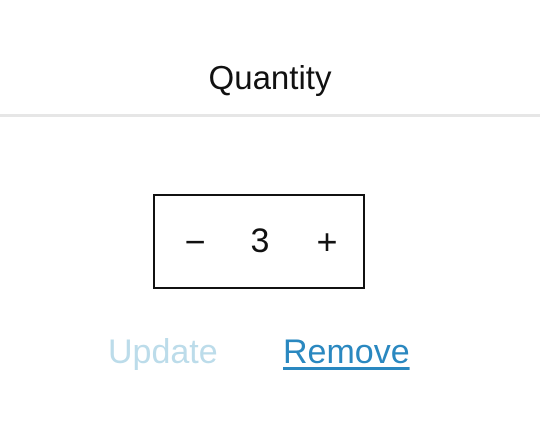 The height and width of the screenshot is (421, 540). Describe the element at coordinates (270, 352) in the screenshot. I see `actions-row: Update Remove` at that location.